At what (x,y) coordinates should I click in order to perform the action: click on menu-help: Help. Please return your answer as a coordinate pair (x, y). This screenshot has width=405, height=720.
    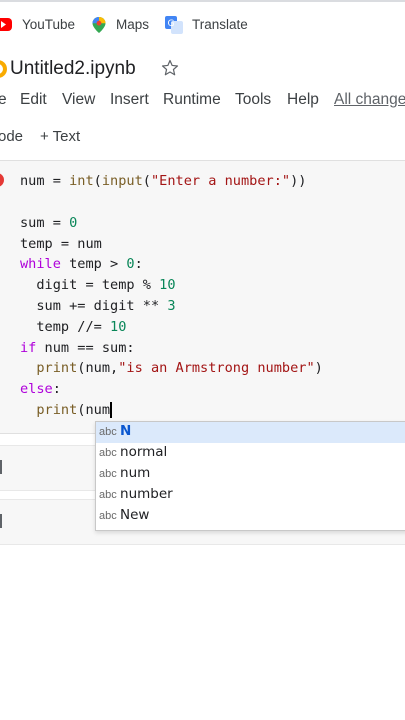
    Looking at the image, I should click on (303, 100).